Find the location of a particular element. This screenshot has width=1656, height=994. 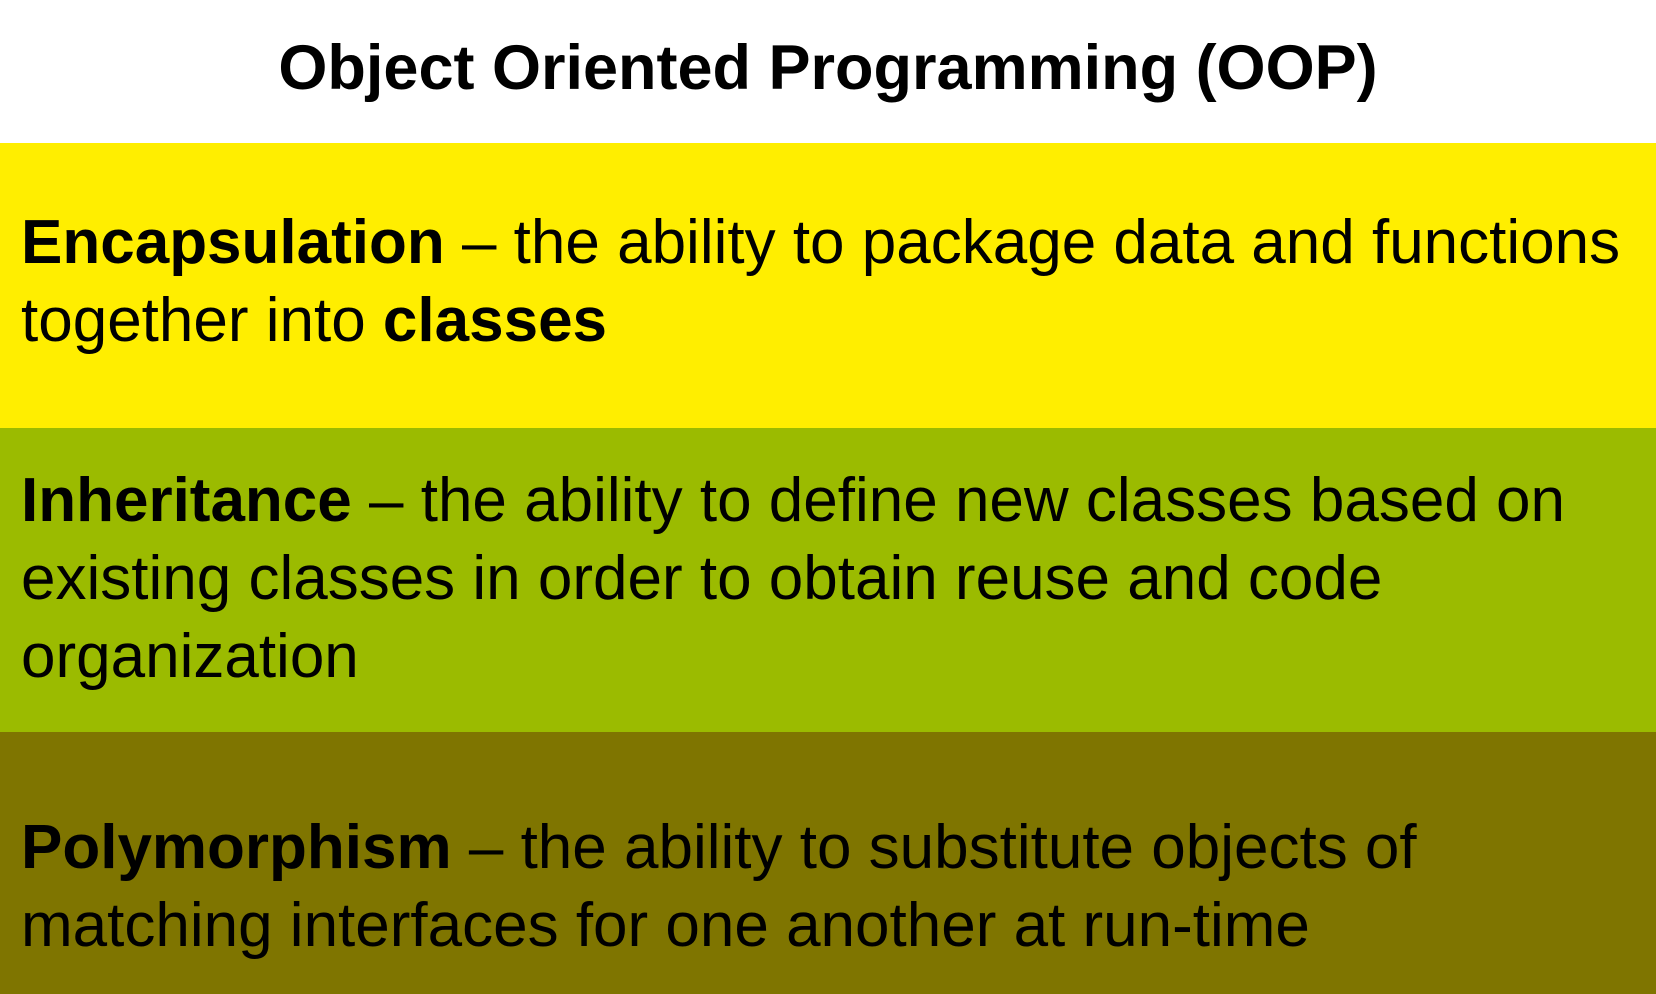

concept-term: Encapsulation is located at coordinates (233, 242).